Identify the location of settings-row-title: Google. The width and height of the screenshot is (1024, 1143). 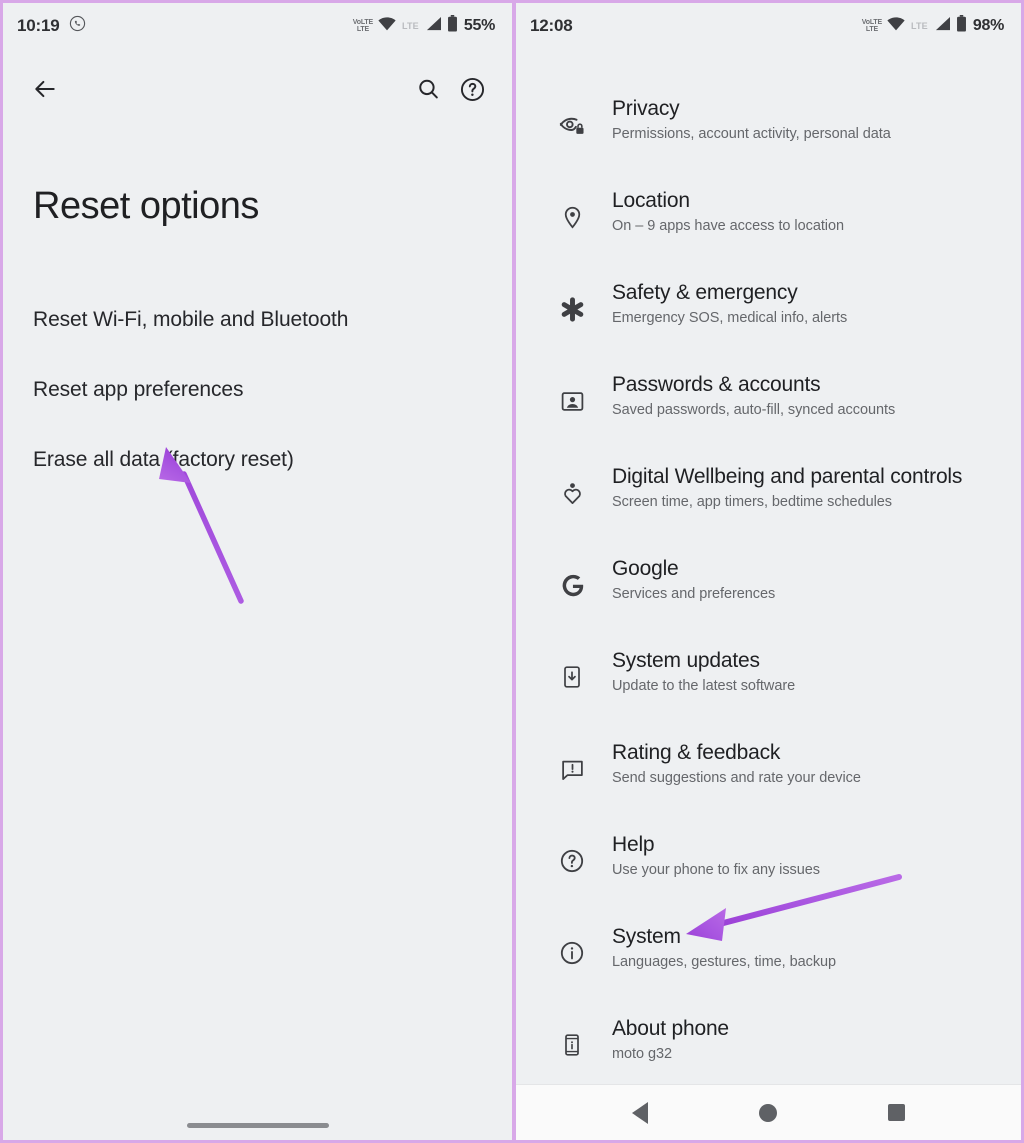
(645, 568).